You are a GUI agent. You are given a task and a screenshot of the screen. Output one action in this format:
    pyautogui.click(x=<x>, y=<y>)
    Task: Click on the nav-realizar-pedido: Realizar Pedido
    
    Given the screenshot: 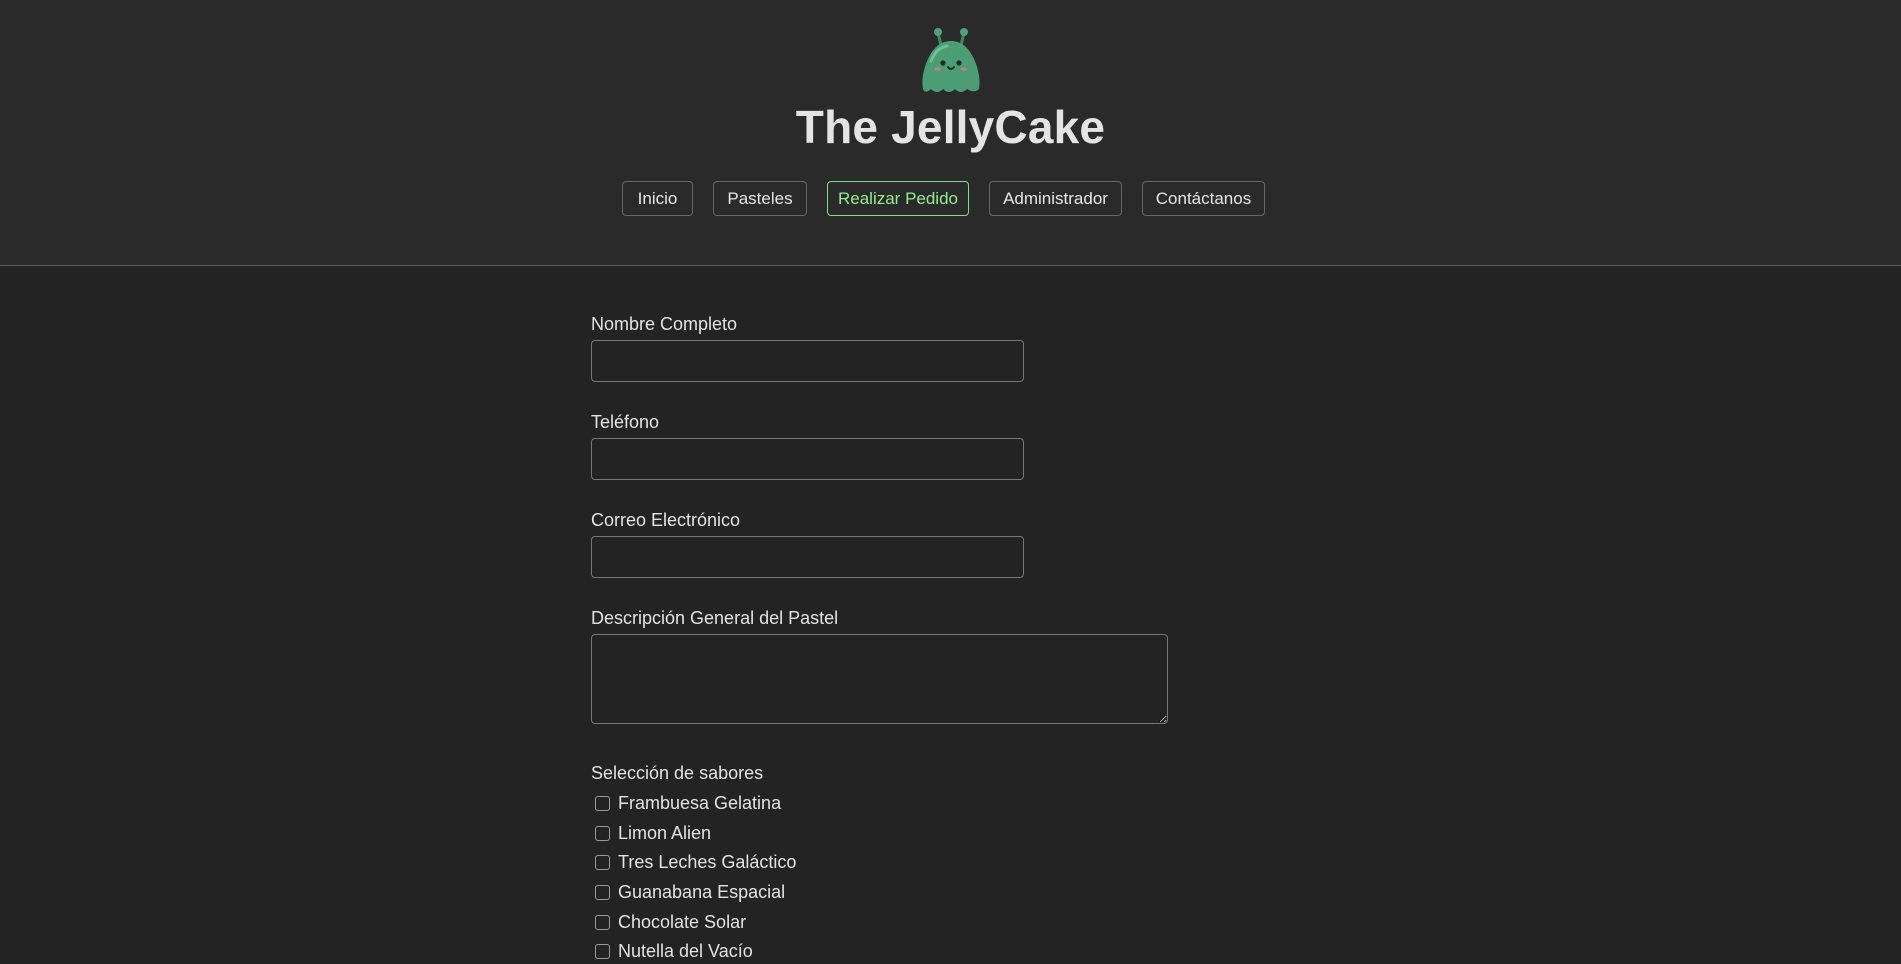 What is the action you would take?
    pyautogui.click(x=898, y=198)
    